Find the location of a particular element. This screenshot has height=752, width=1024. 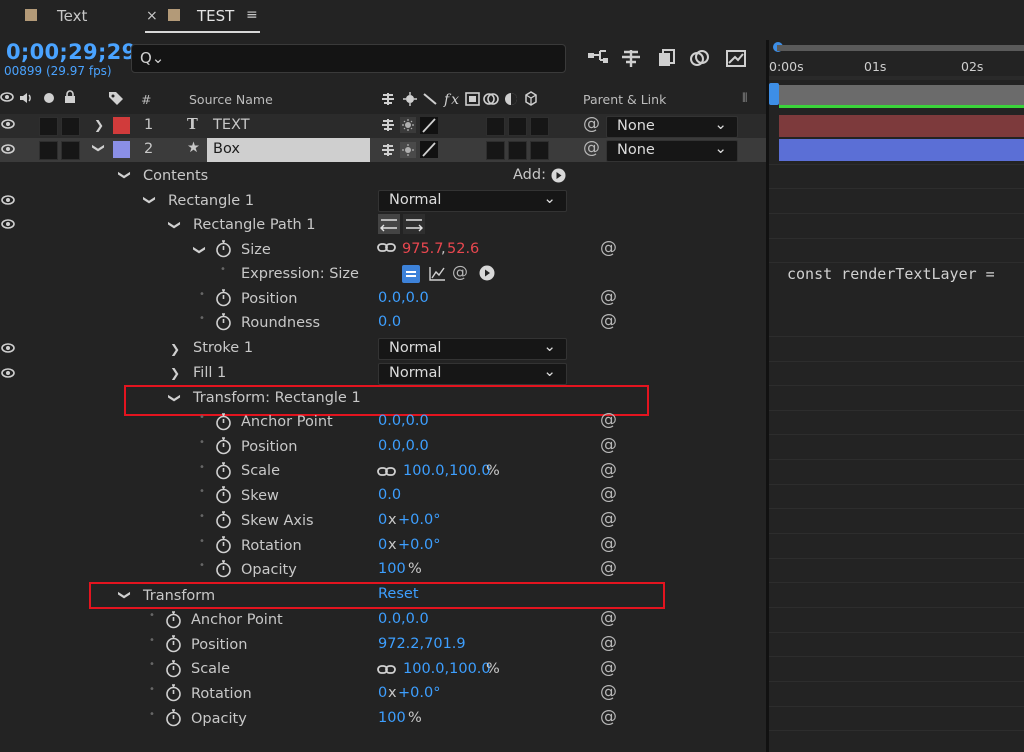

motion-blur-icon is located at coordinates (700, 58).